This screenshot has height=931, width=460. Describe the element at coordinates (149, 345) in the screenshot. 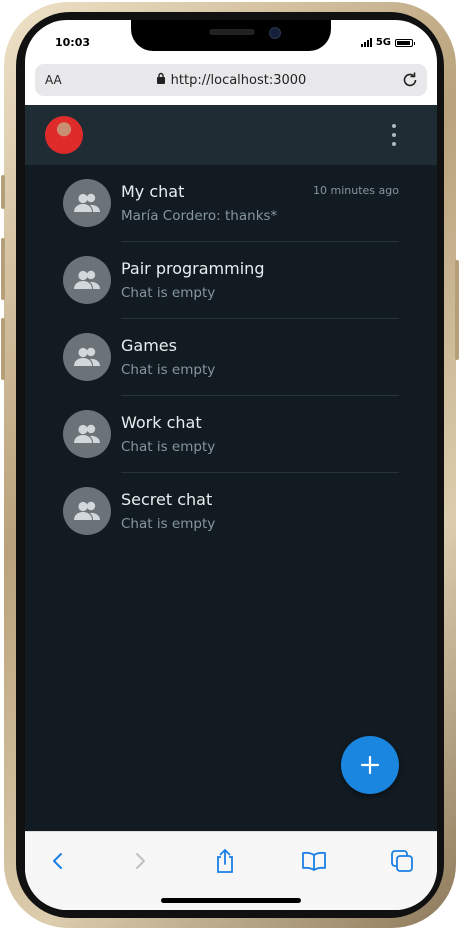

I see `chat-name: Games` at that location.